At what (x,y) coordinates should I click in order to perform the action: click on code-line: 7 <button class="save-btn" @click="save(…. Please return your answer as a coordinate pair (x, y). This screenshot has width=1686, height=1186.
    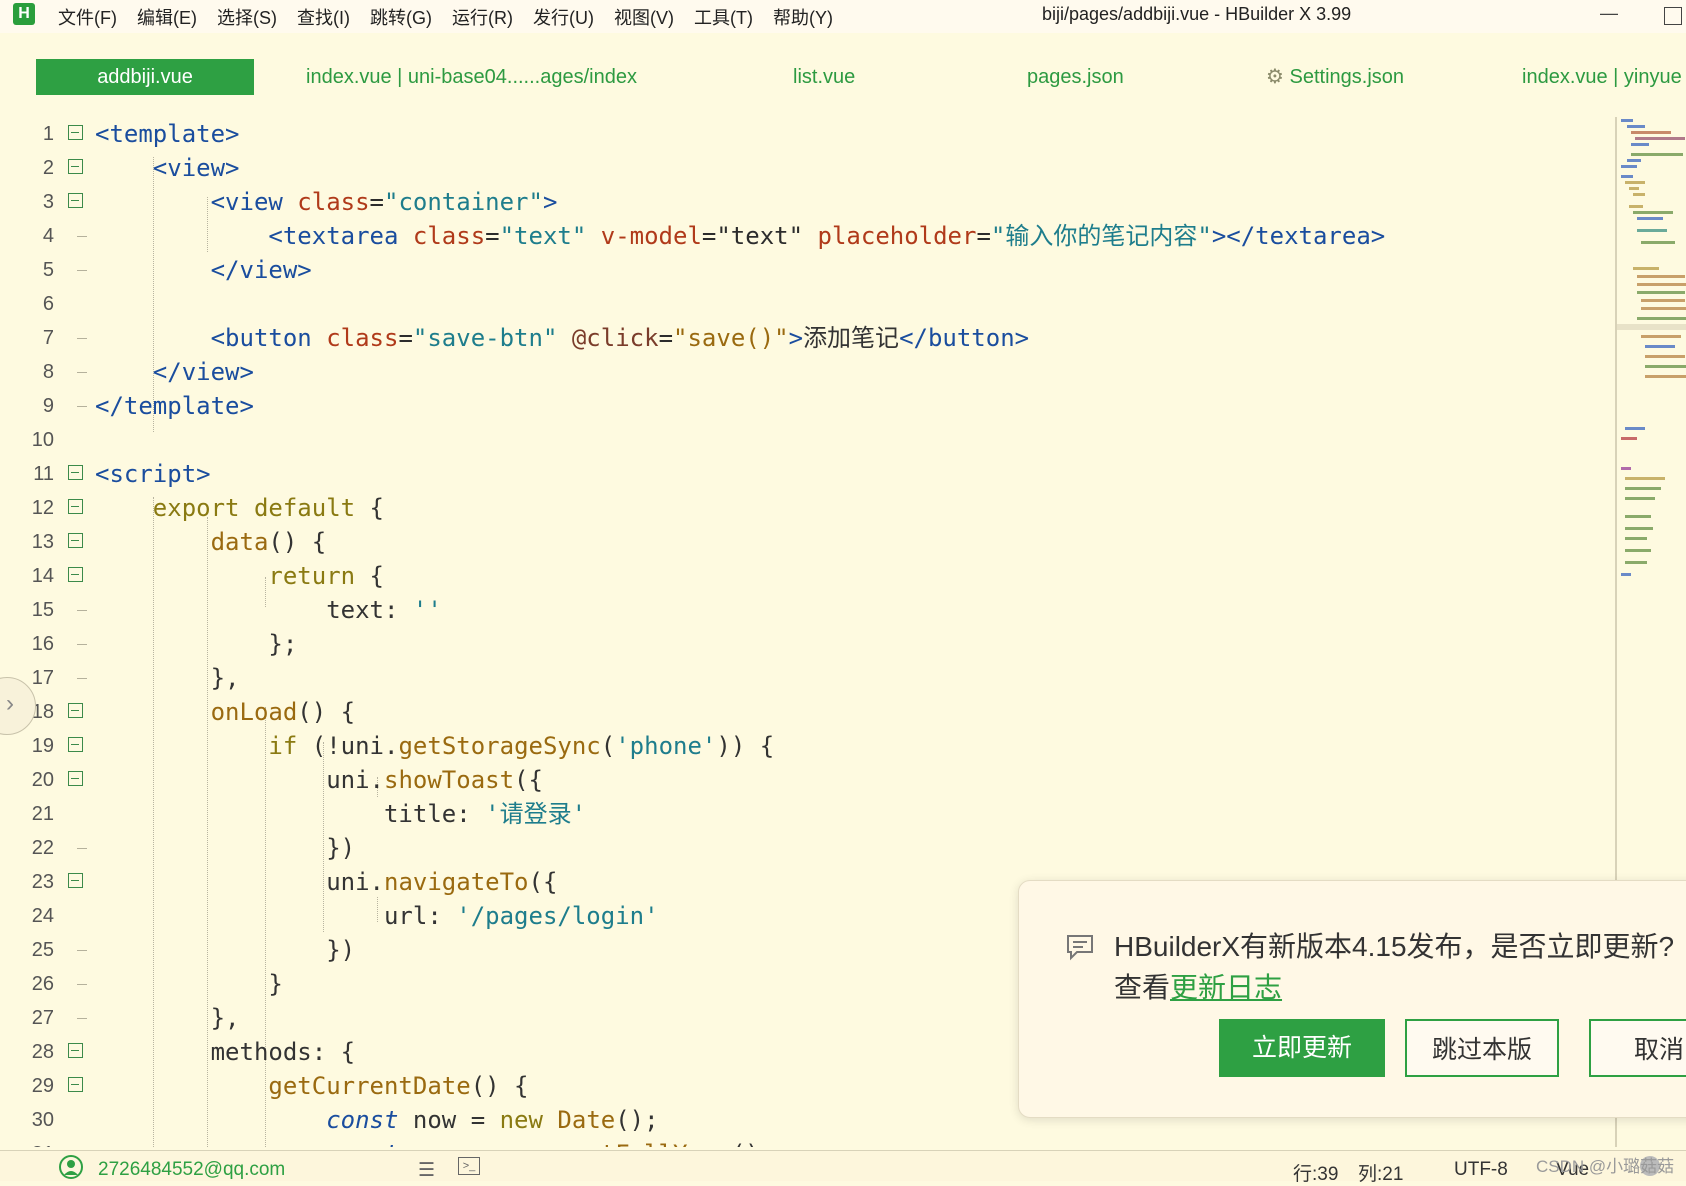
    Looking at the image, I should click on (536, 338).